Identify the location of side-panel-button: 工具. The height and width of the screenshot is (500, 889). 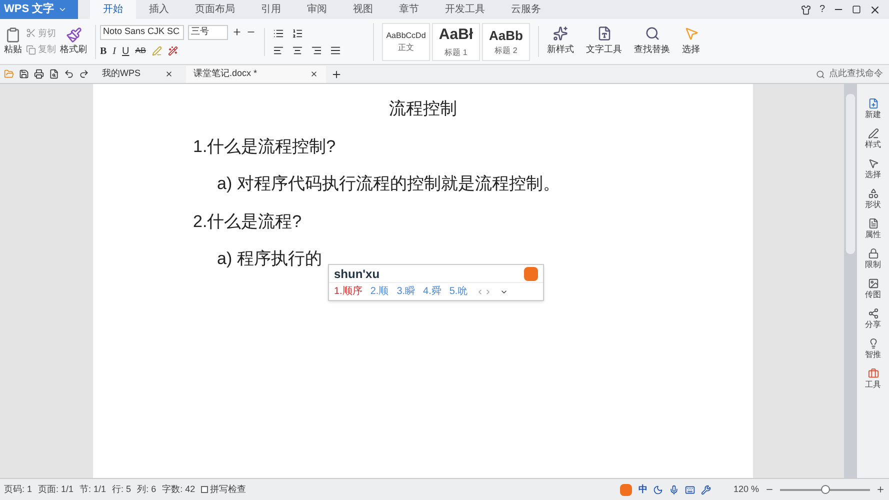
(873, 379).